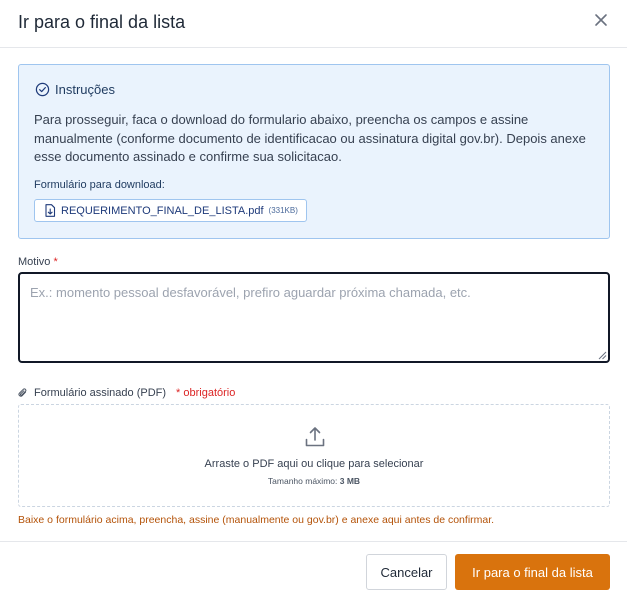 This screenshot has width=627, height=597. Describe the element at coordinates (602, 355) in the screenshot. I see `resize-handle-icon` at that location.